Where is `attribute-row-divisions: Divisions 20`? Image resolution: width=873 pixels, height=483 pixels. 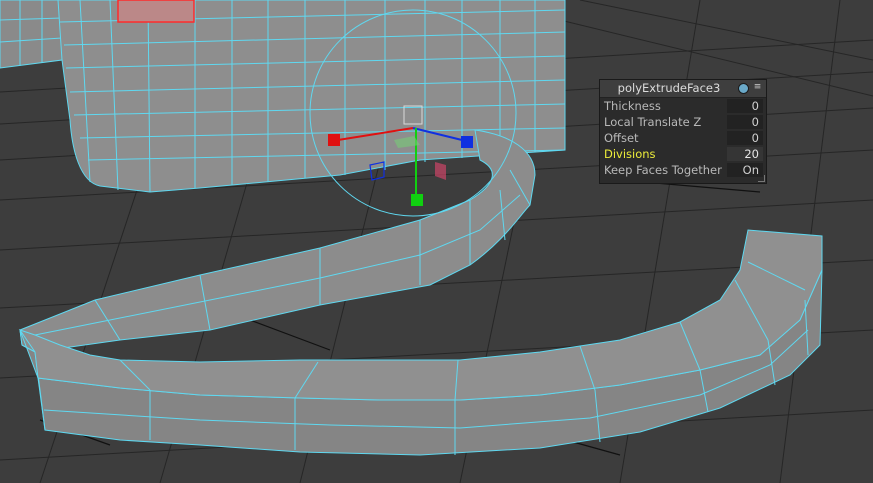
attribute-row-divisions: Divisions 20 is located at coordinates (683, 154).